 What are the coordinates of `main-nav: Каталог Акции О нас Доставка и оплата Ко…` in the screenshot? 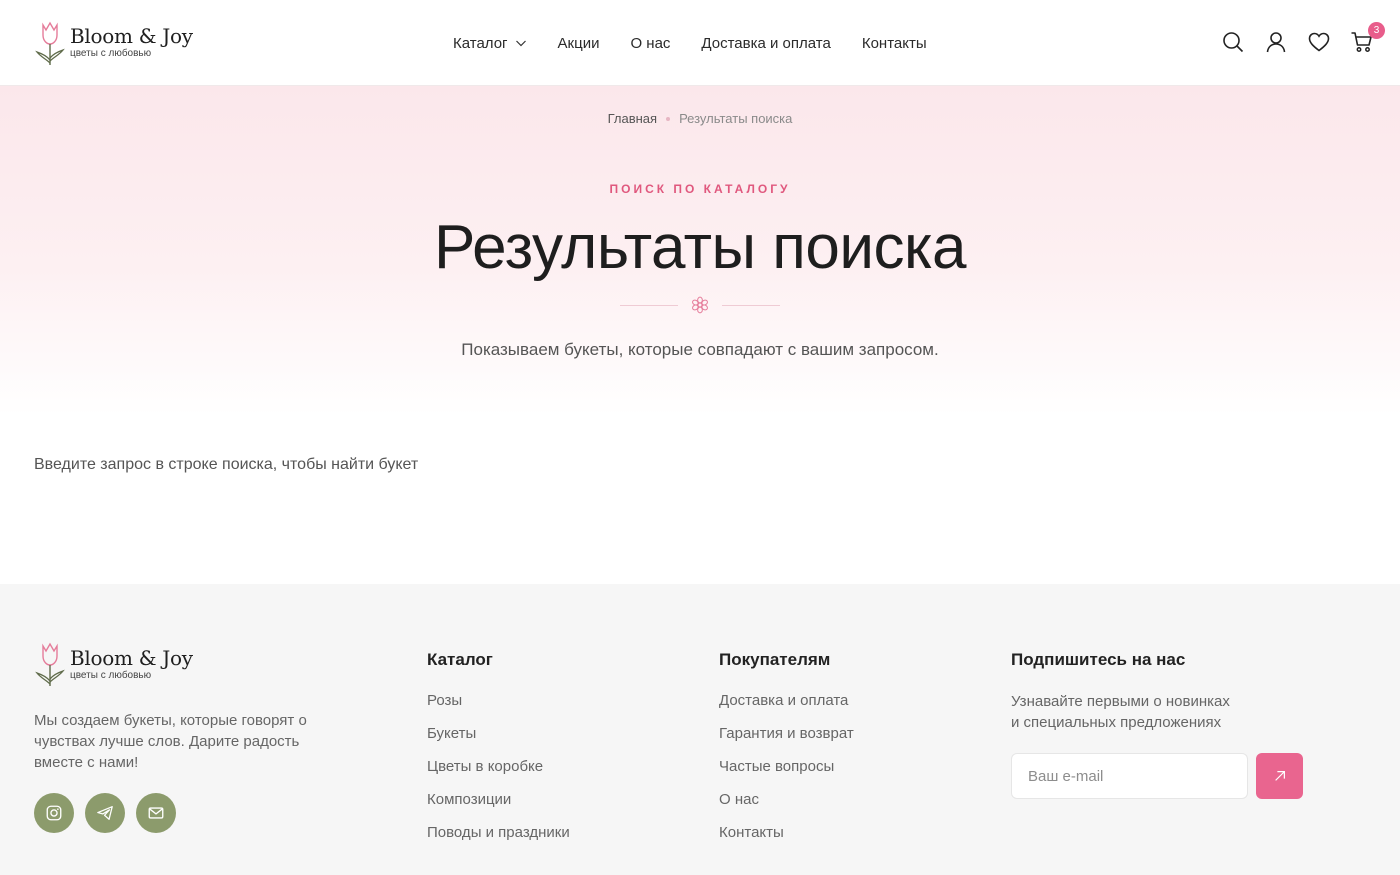 It's located at (705, 43).